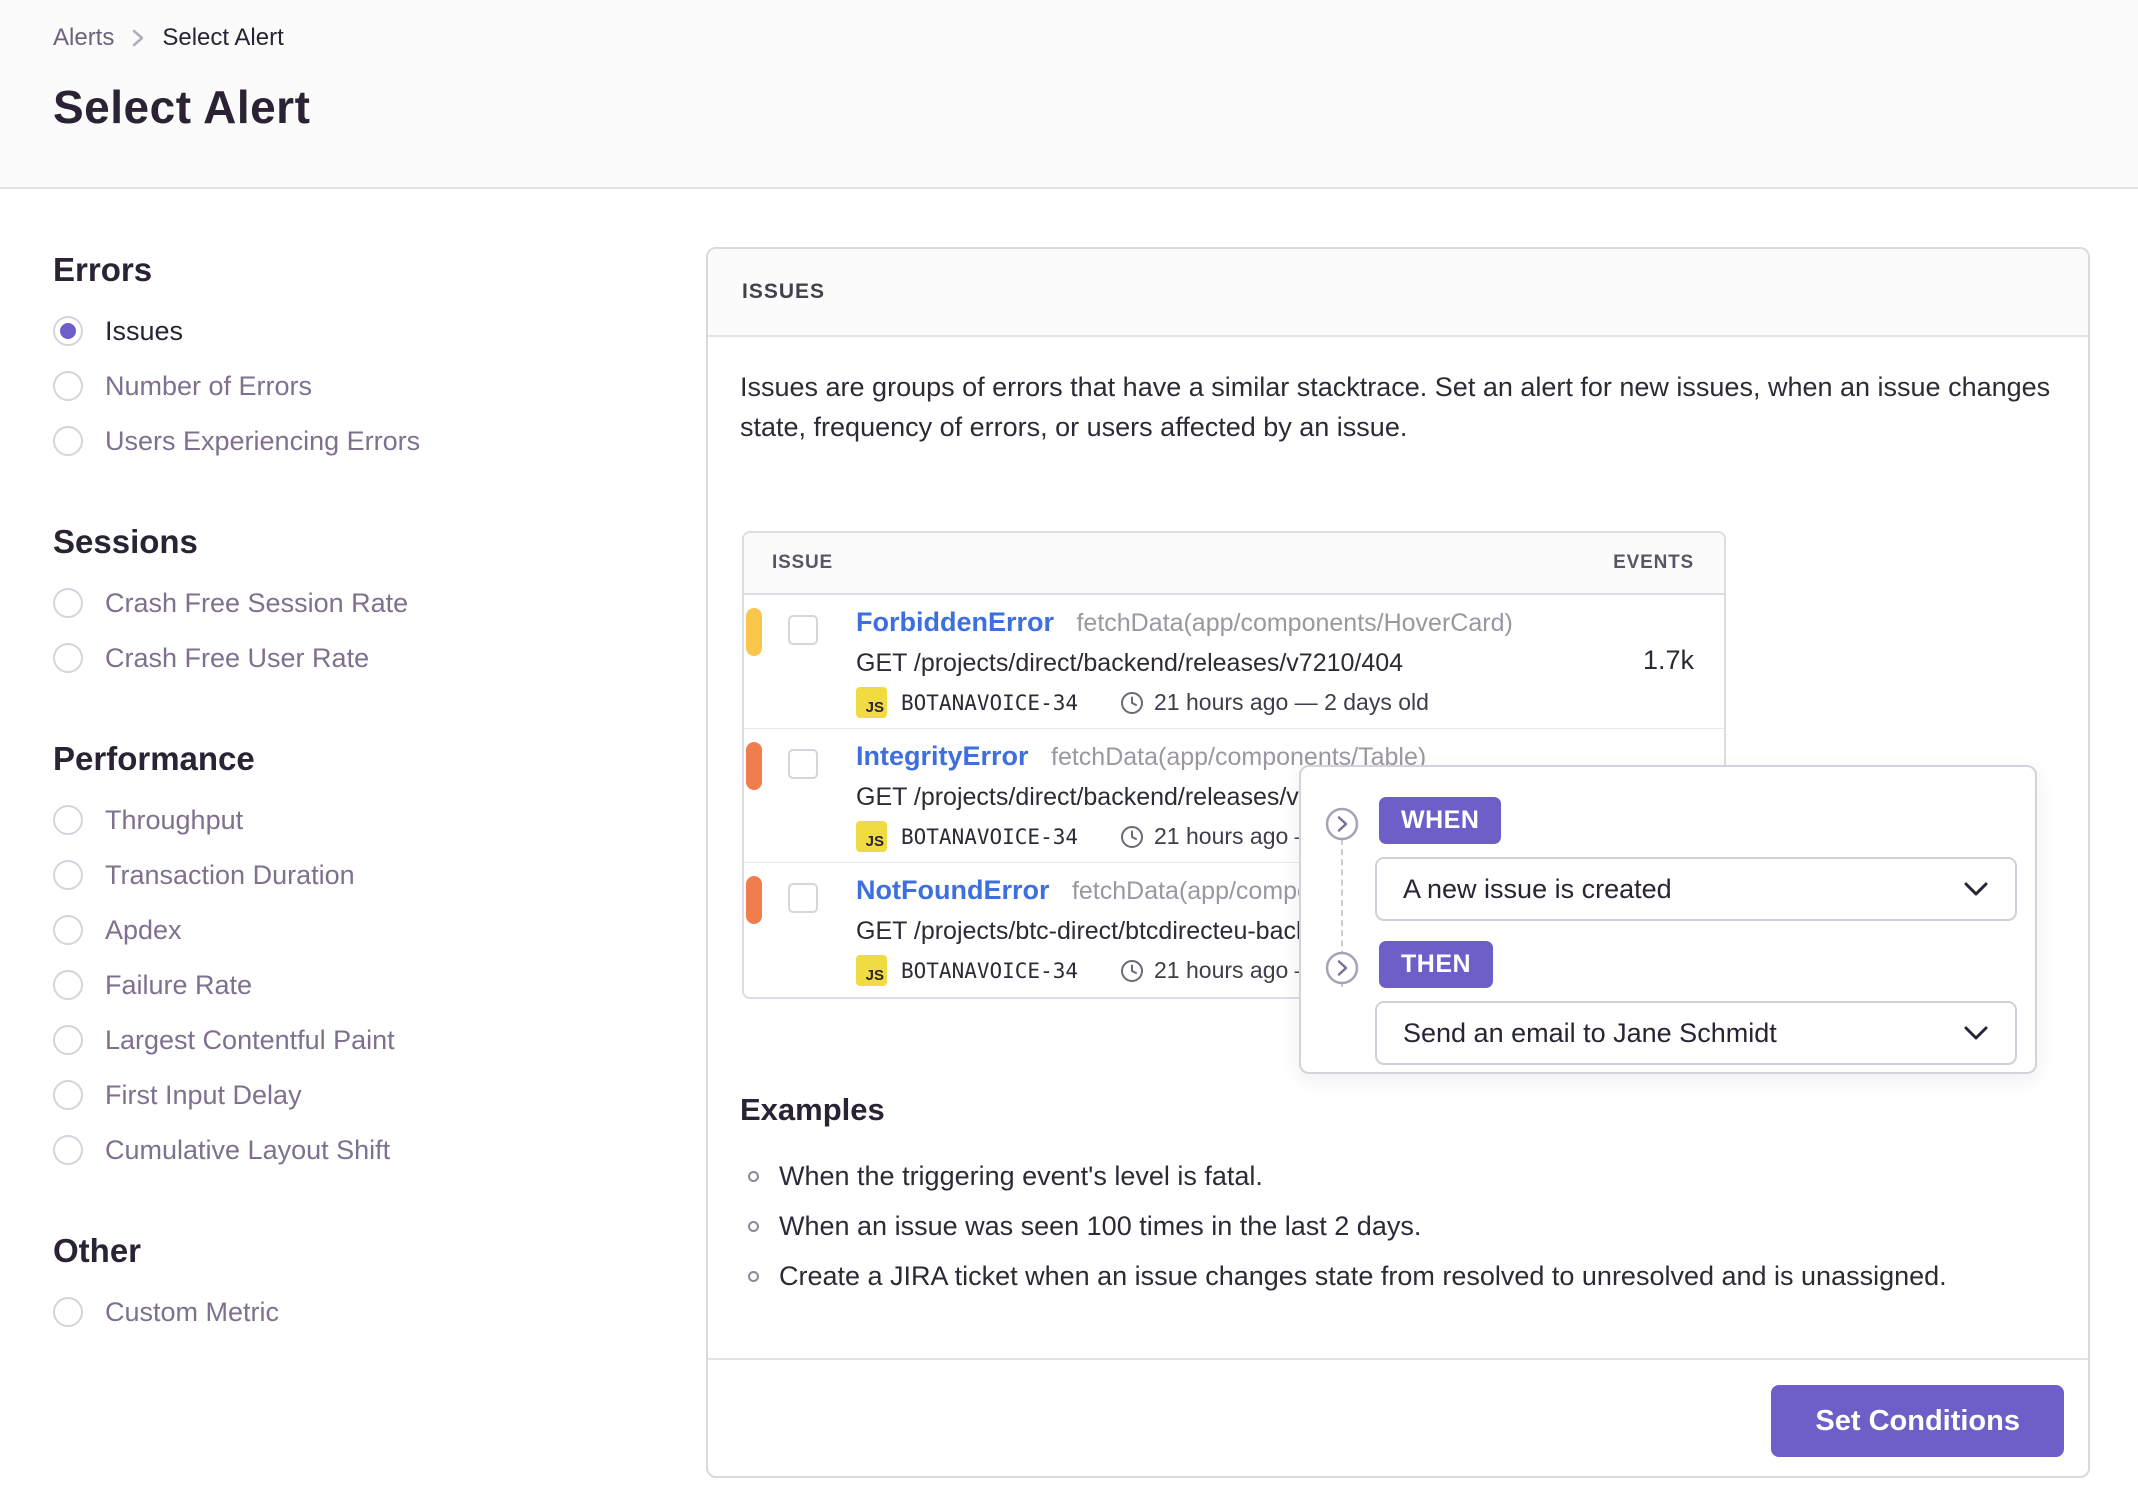 The width and height of the screenshot is (2138, 1496). I want to click on radio-option-first-input-delay: First Input Delay, so click(353, 1095).